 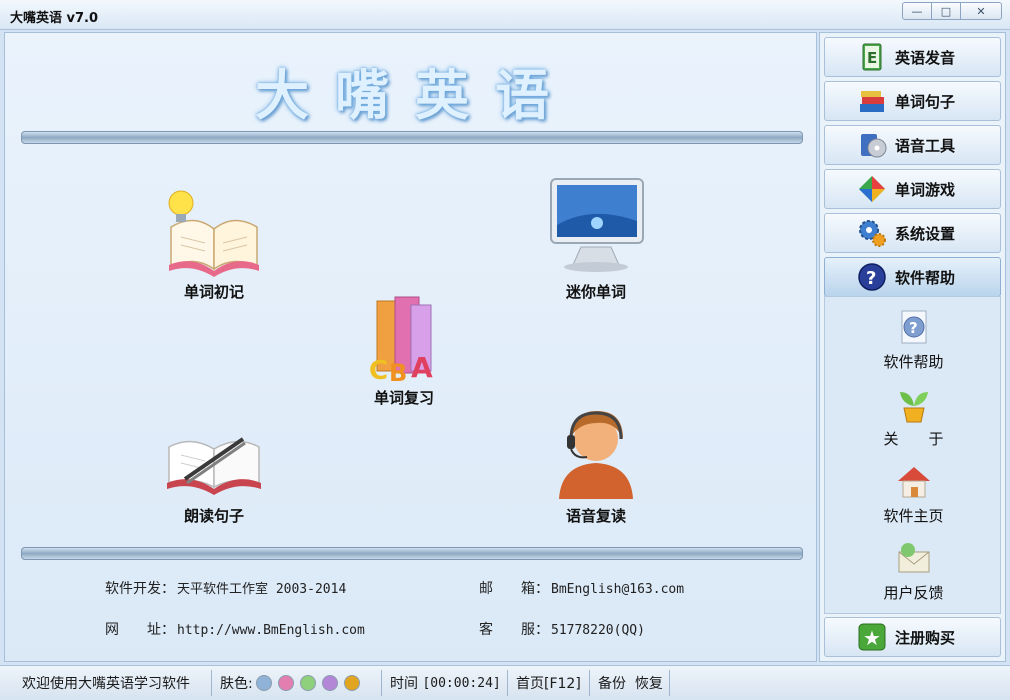 I want to click on website-label: 网 址：, so click(x=140, y=630).